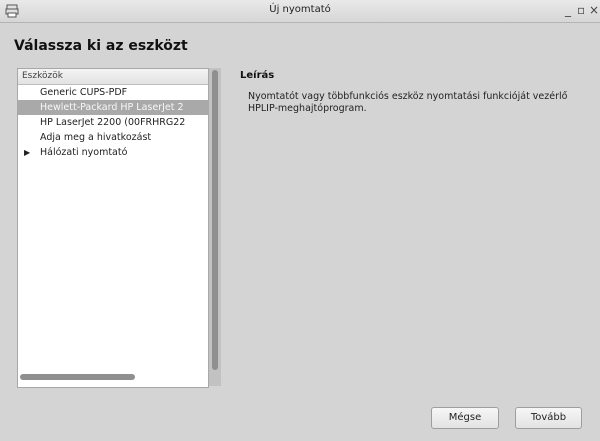  I want to click on minimize-button: _, so click(568, 10).